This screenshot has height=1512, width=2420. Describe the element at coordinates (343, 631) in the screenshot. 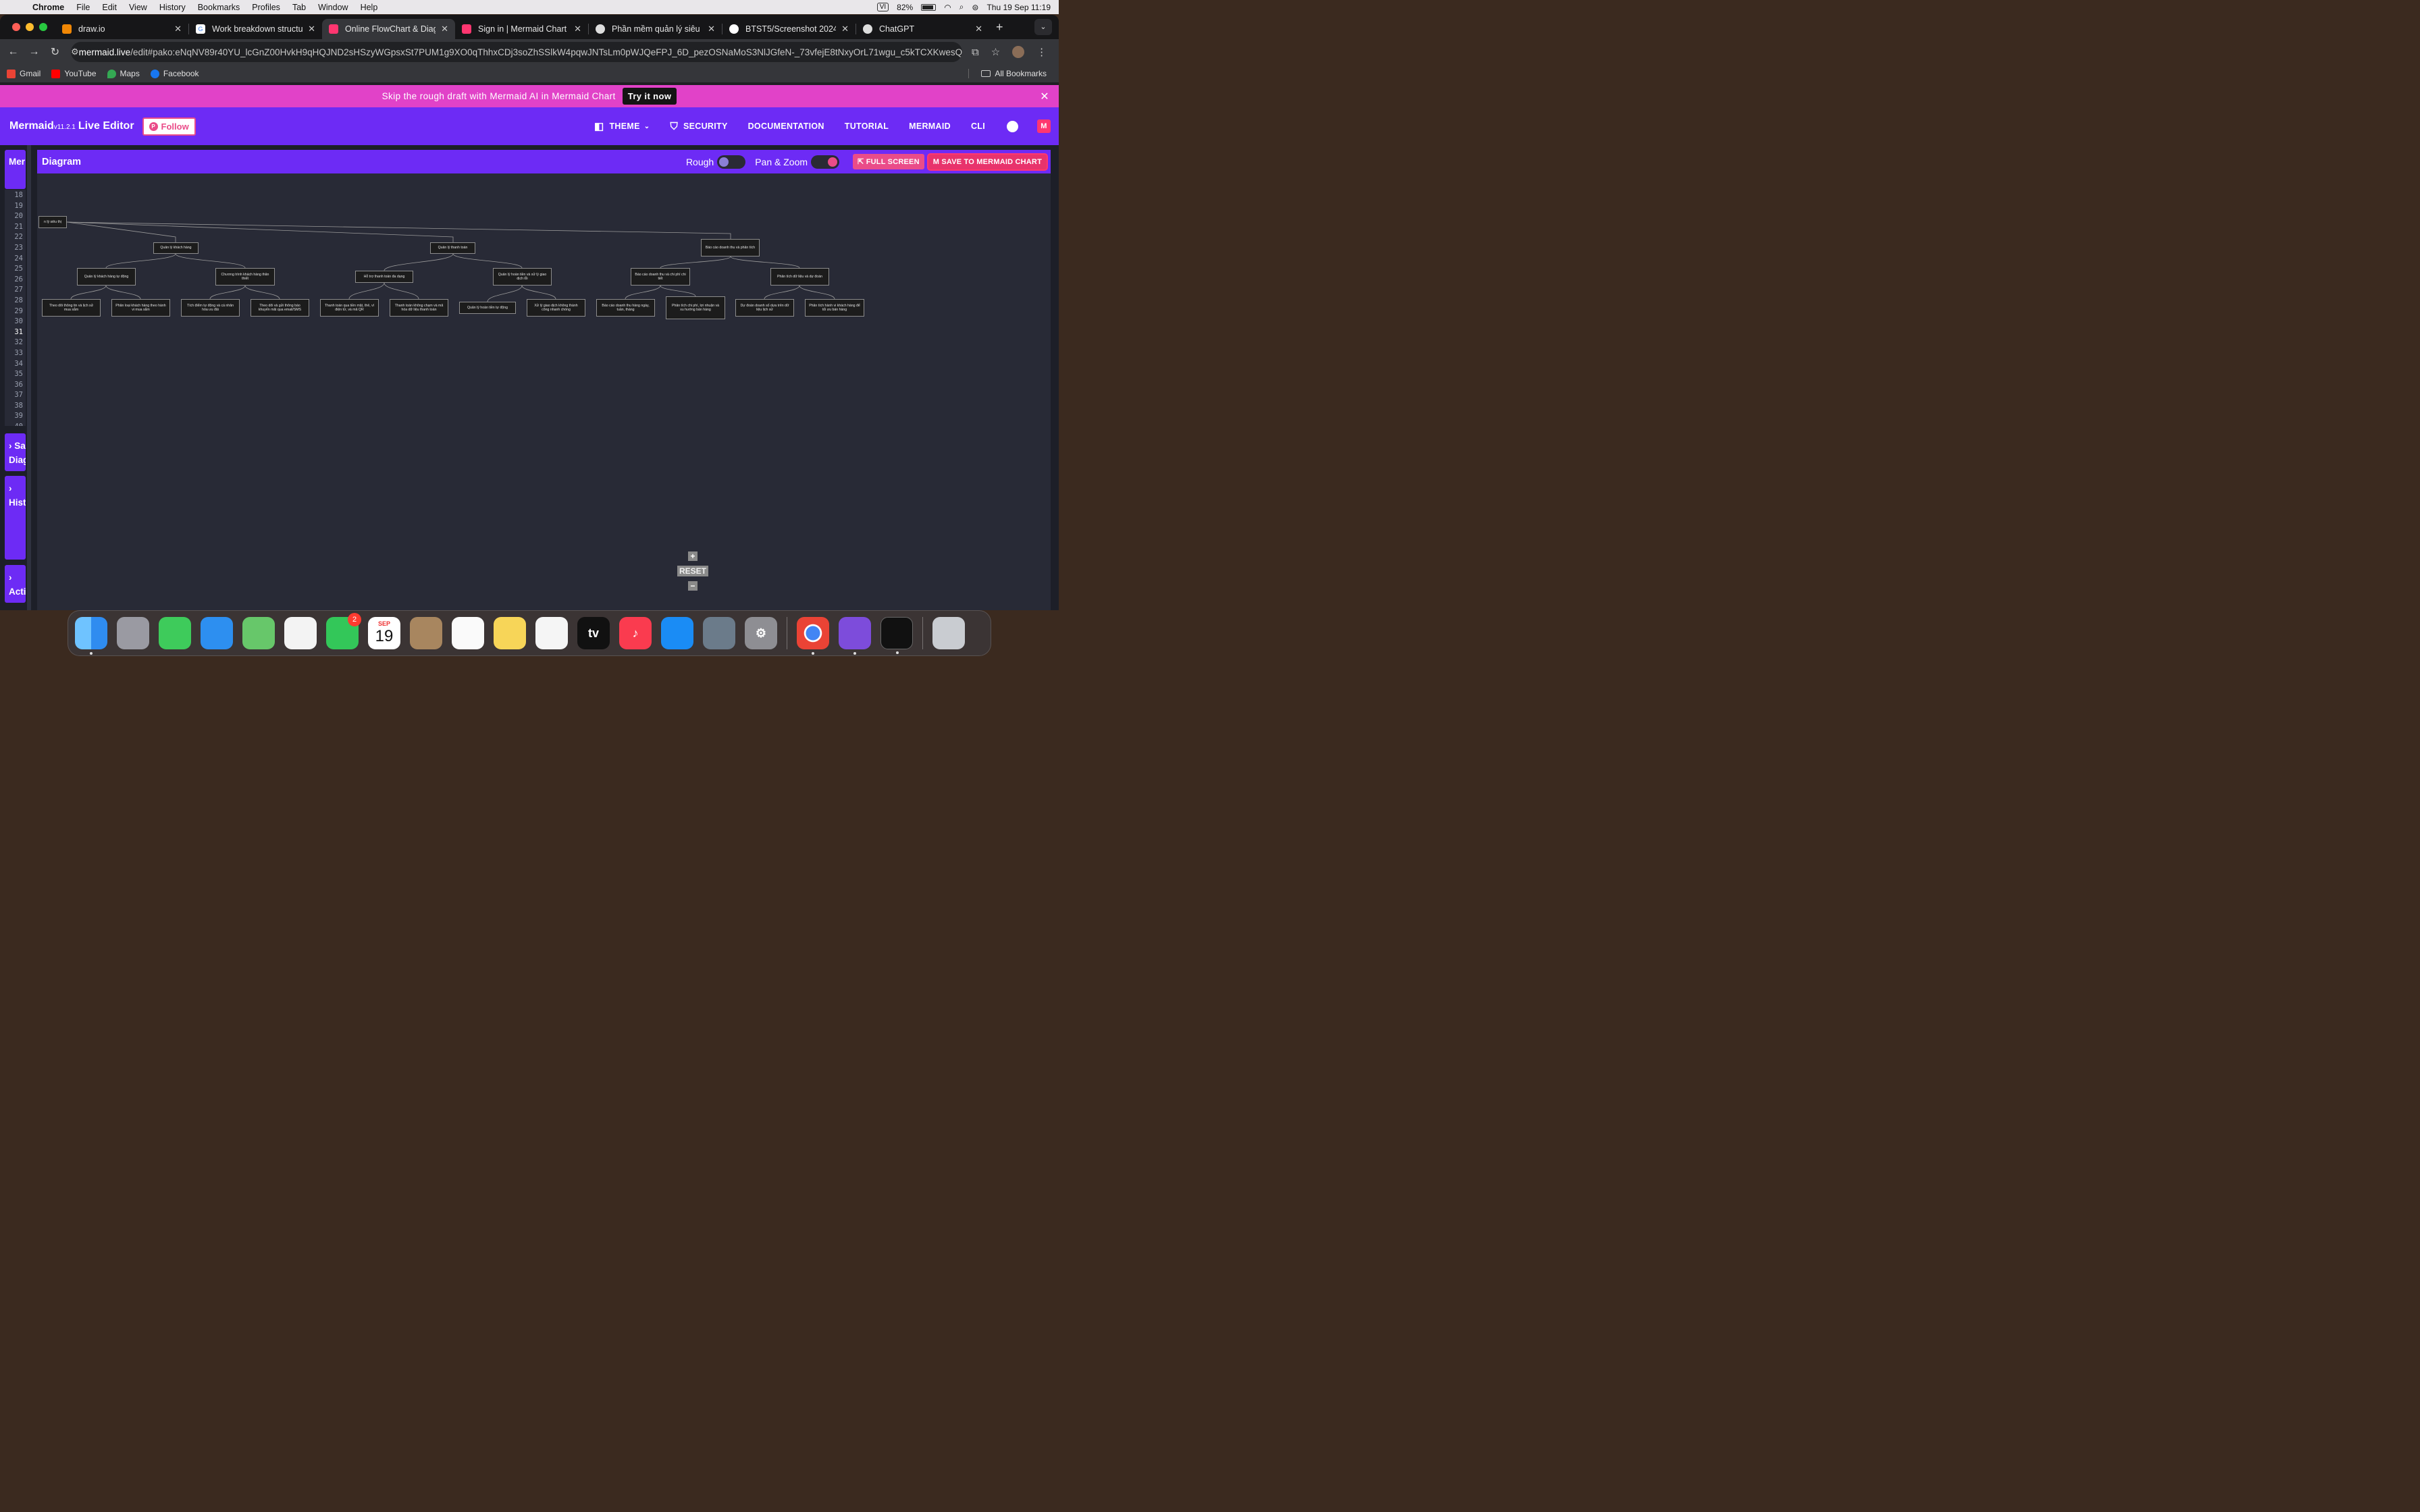

I see `facetime-icon: 2` at that location.